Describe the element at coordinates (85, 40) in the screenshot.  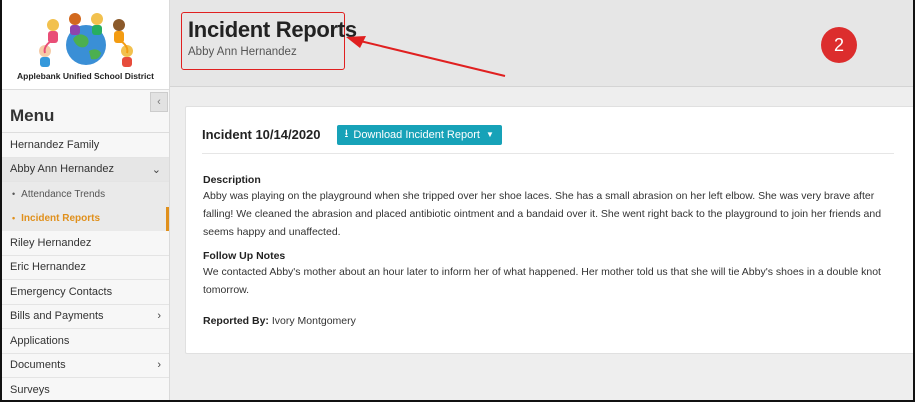
I see `district-logo-art` at that location.